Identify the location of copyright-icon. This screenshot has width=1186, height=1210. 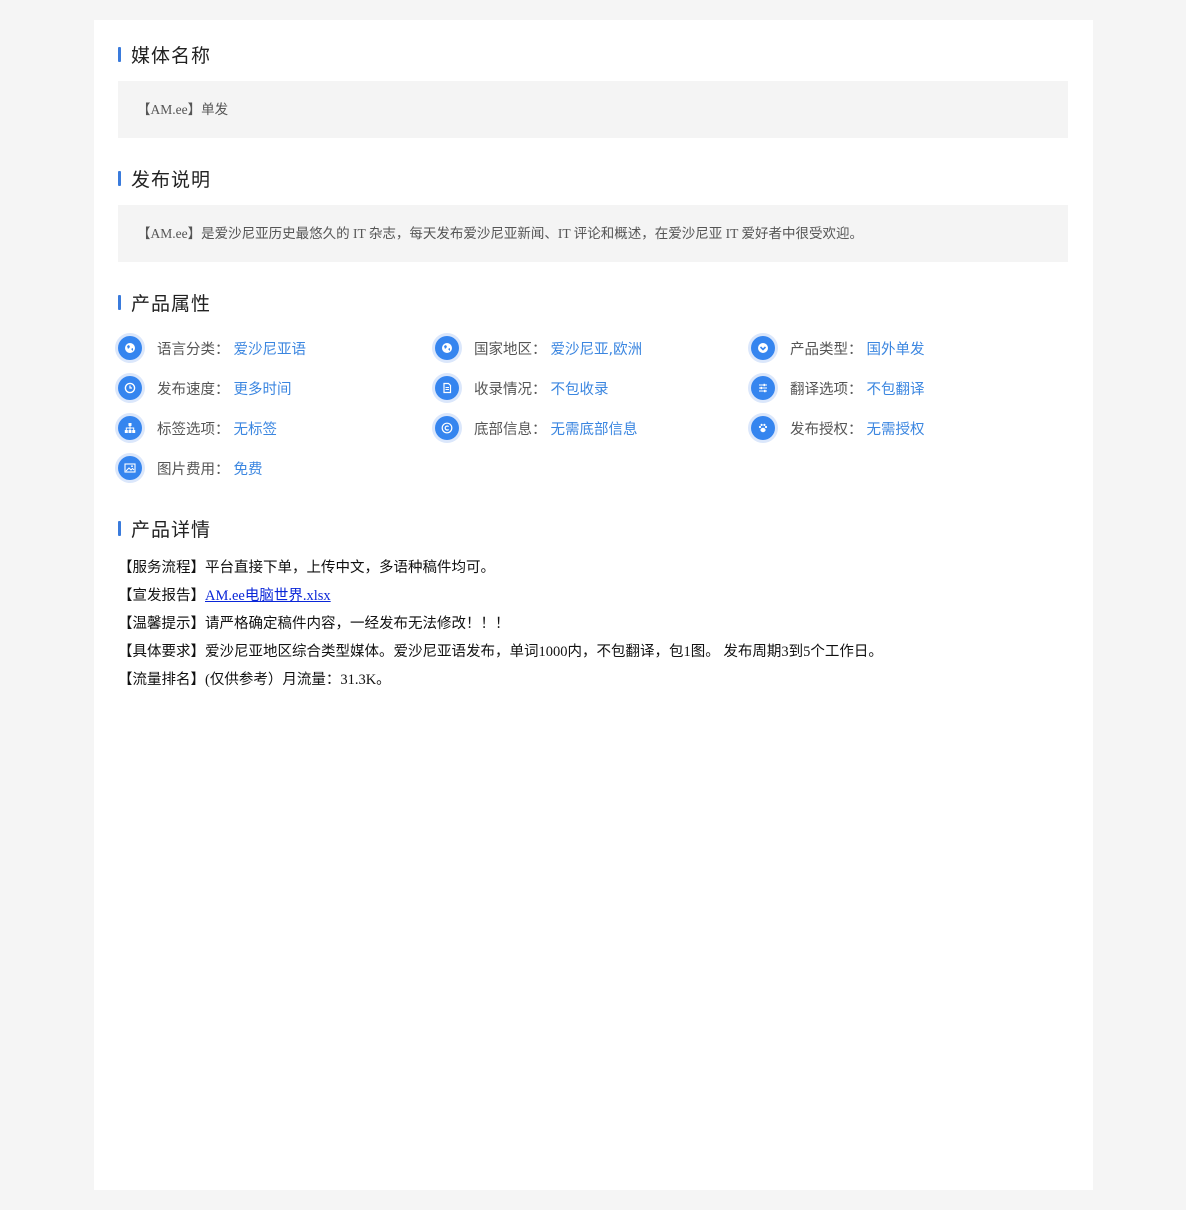
(447, 428).